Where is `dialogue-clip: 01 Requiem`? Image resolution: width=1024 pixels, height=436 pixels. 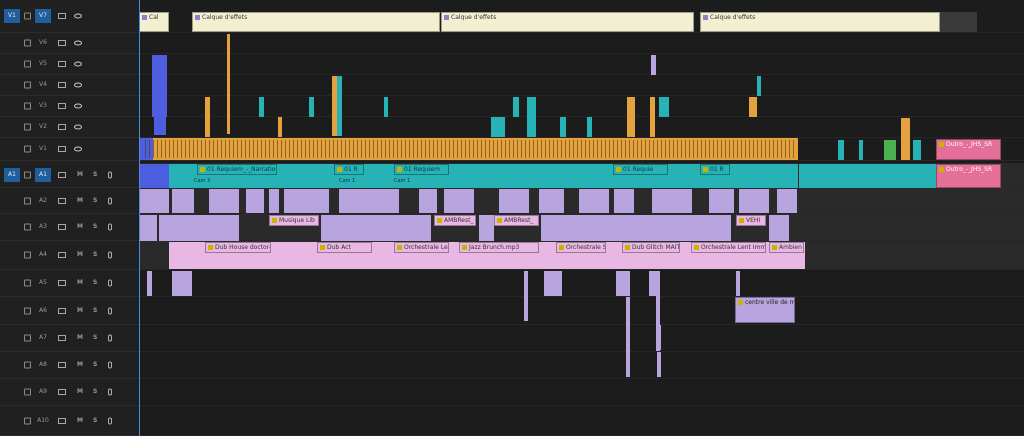 dialogue-clip: 01 Requiem is located at coordinates (421, 169).